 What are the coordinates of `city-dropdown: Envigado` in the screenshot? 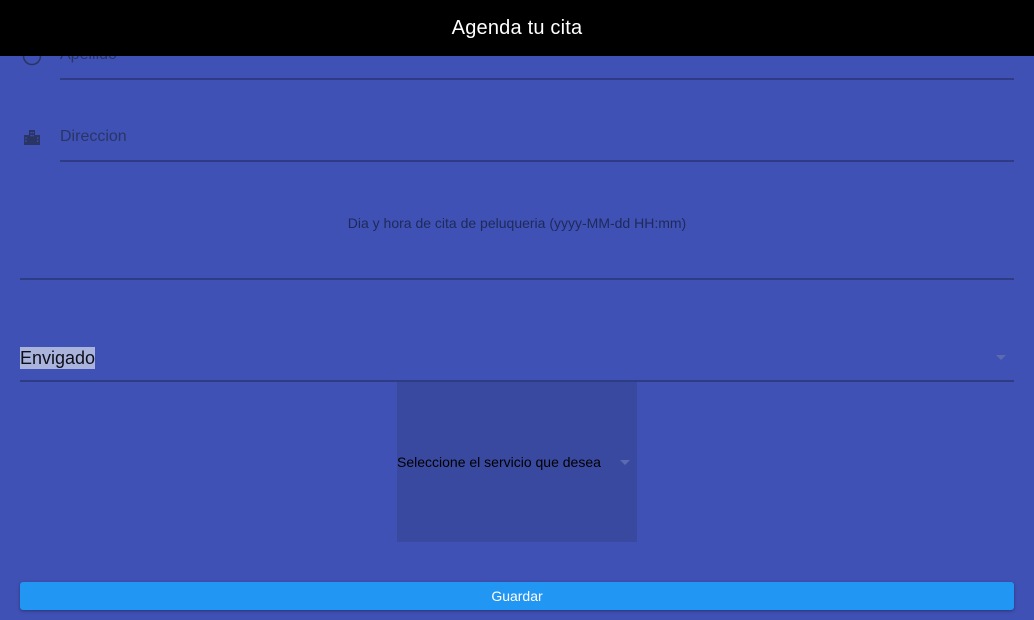 It's located at (517, 361).